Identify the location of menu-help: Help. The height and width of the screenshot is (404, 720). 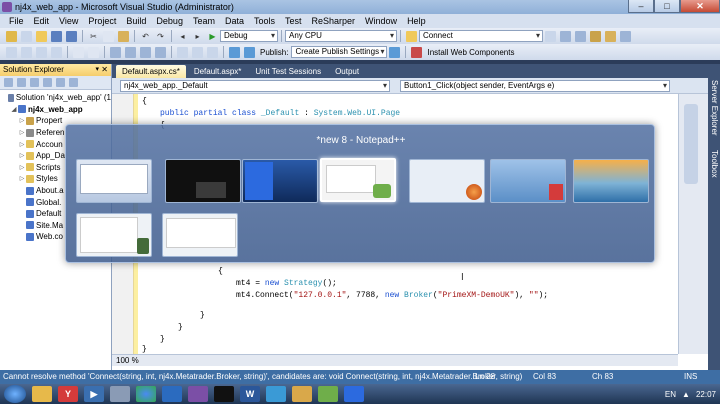
(416, 21).